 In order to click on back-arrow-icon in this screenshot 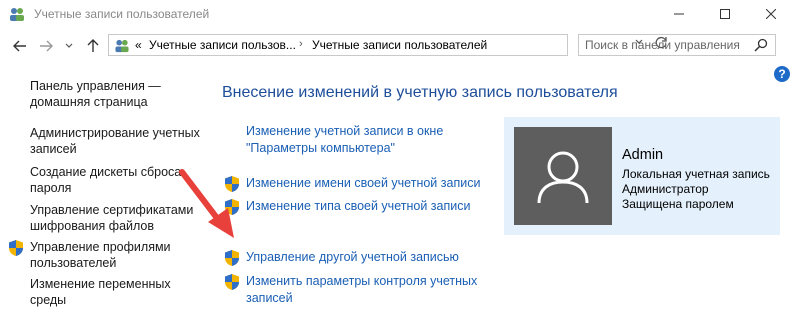, I will do `click(19, 46)`.